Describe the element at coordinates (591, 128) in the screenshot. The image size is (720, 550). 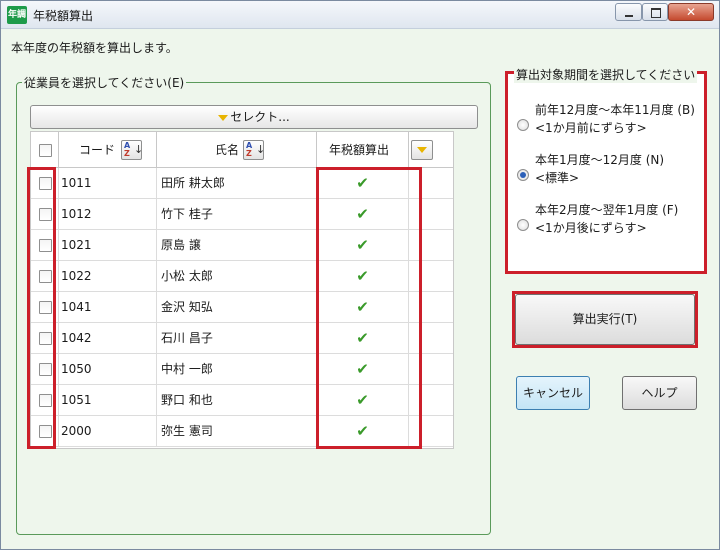
I see `period-option-note: <1か月前にずらす>` at that location.